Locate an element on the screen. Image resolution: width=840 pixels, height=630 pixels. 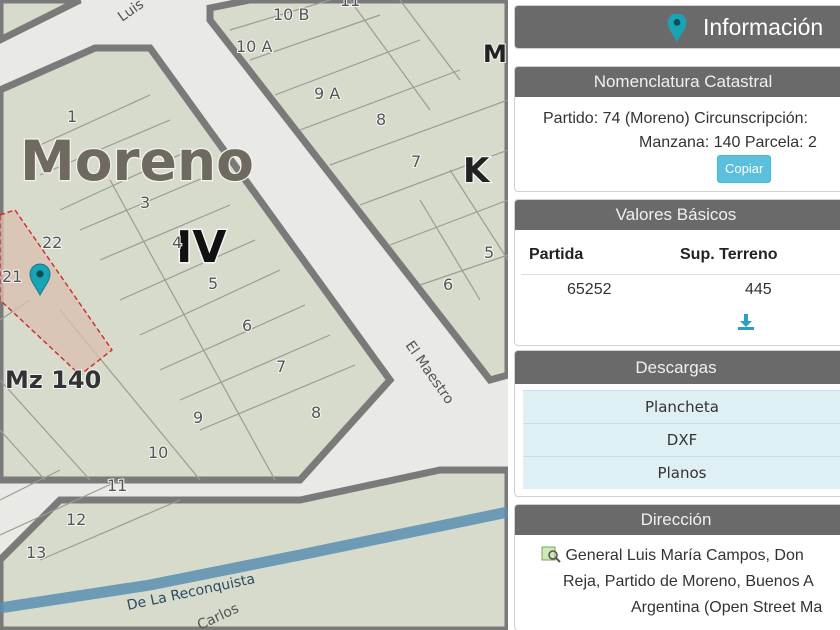
download-icon is located at coordinates (746, 322).